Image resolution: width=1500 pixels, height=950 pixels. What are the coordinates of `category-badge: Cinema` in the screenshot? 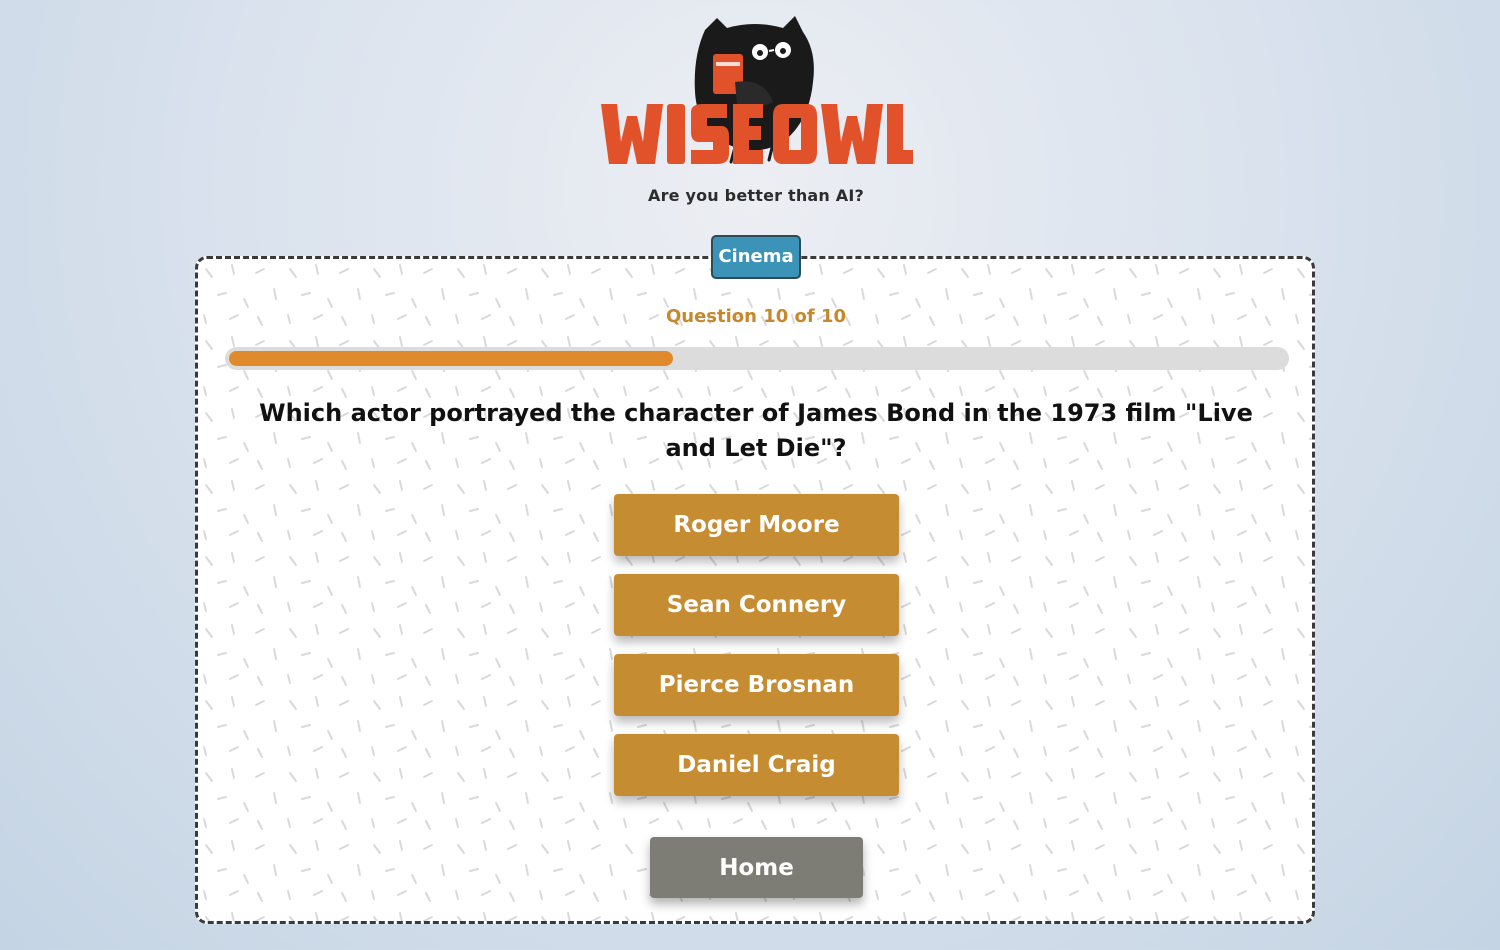 It's located at (756, 257).